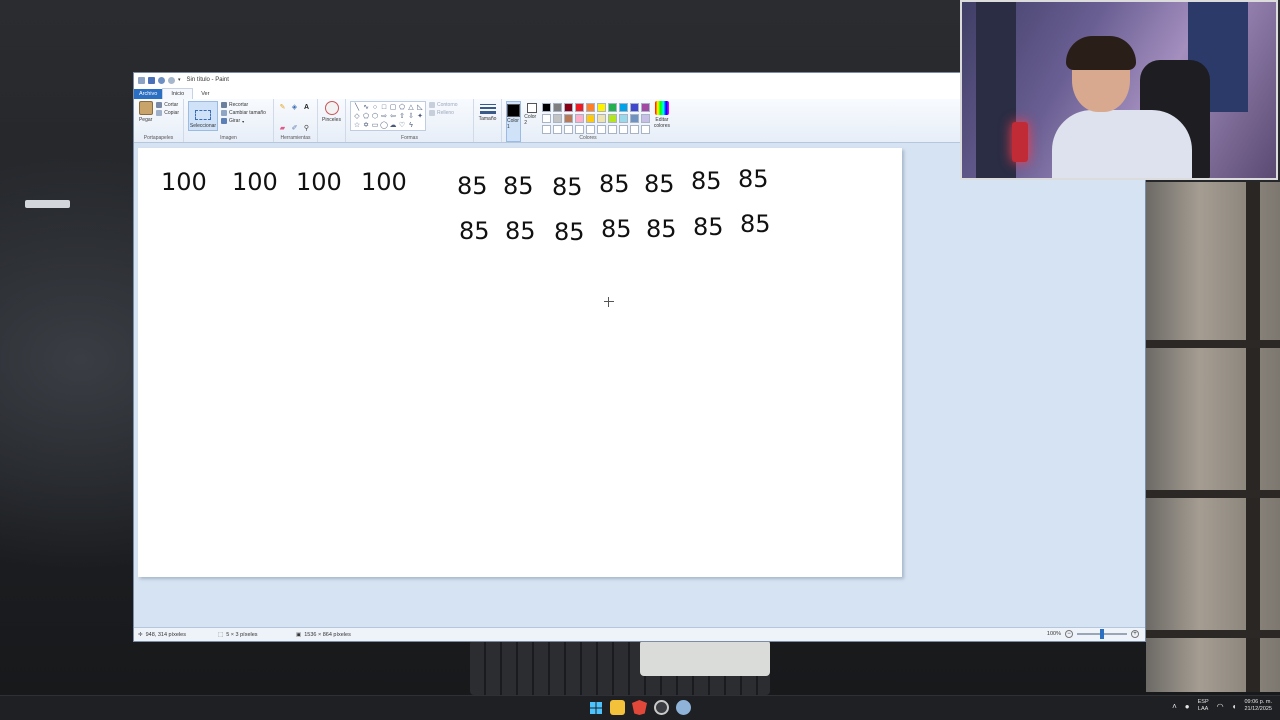 This screenshot has width=1280, height=720. Describe the element at coordinates (171, 80) in the screenshot. I see `redo-icon` at that location.